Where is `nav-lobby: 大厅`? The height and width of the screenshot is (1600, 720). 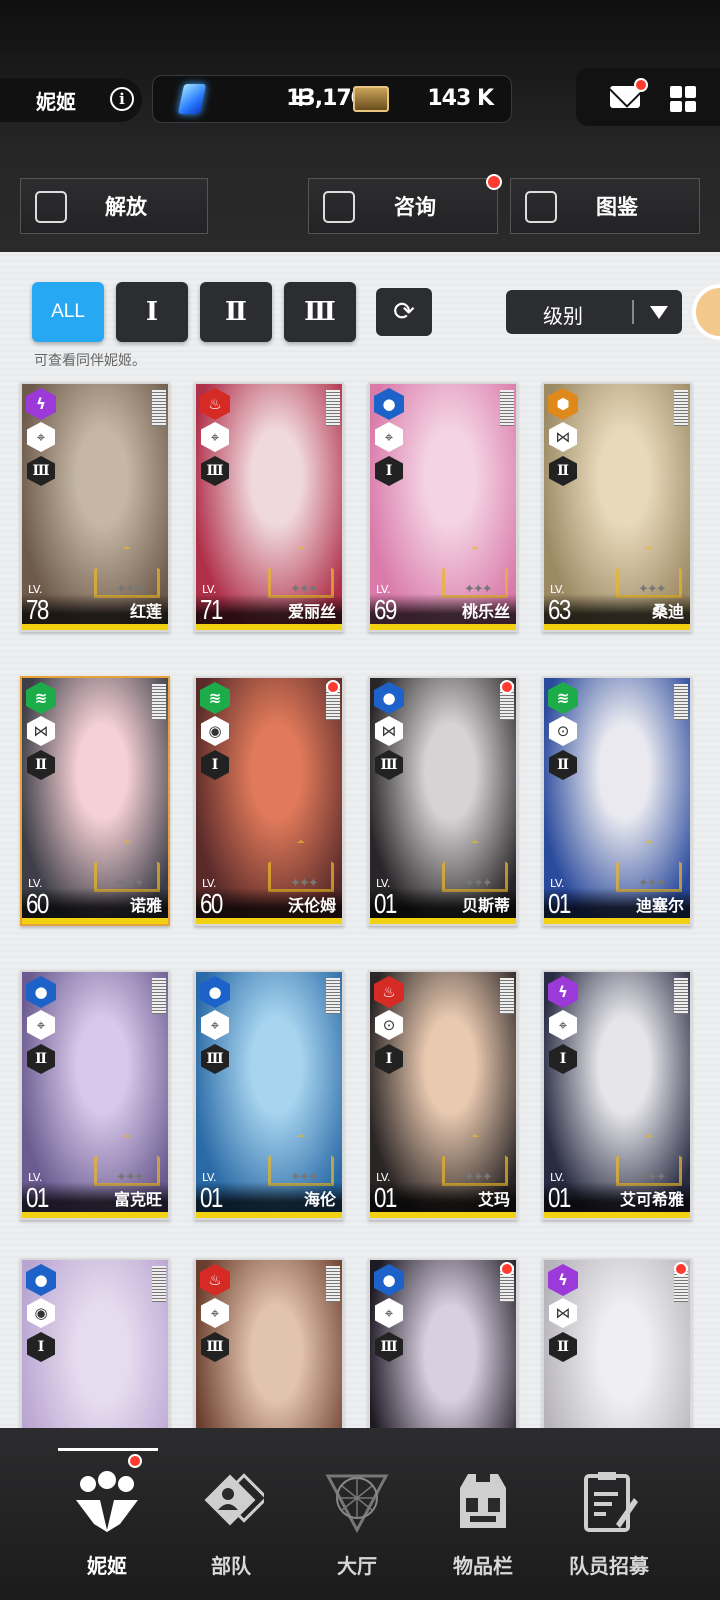
nav-lobby: 大厅 is located at coordinates (357, 1516).